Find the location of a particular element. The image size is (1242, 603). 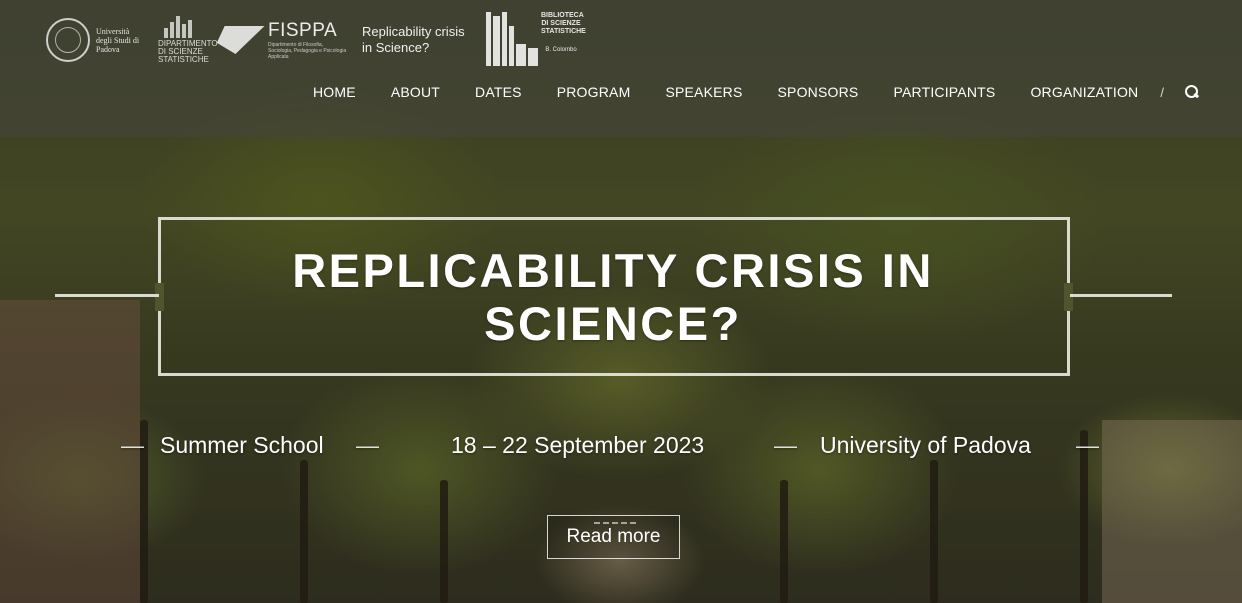

subtitle-venue: University of Padova is located at coordinates (925, 445).